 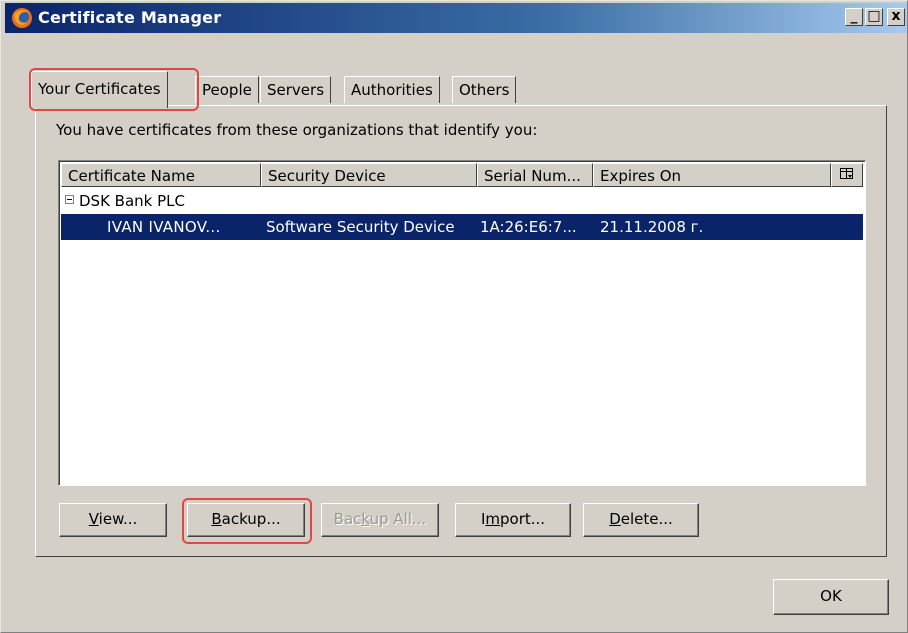 What do you see at coordinates (22, 18) in the screenshot?
I see `firefox-icon` at bounding box center [22, 18].